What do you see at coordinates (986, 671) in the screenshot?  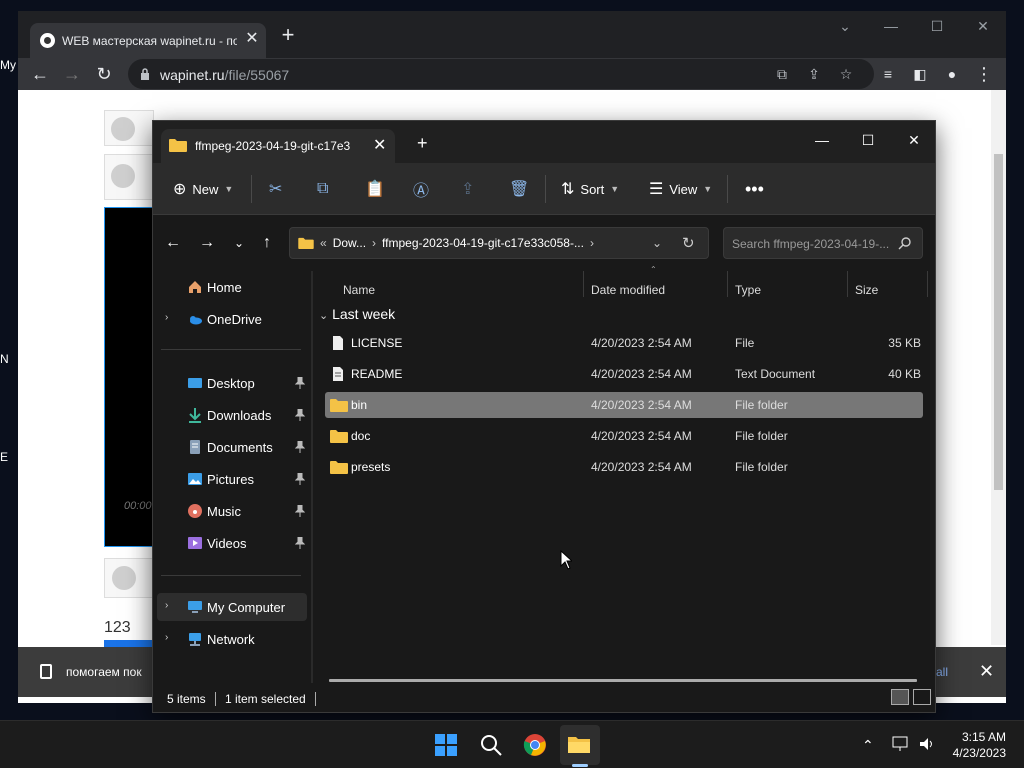 I see `notification-close-icon: ✕` at bounding box center [986, 671].